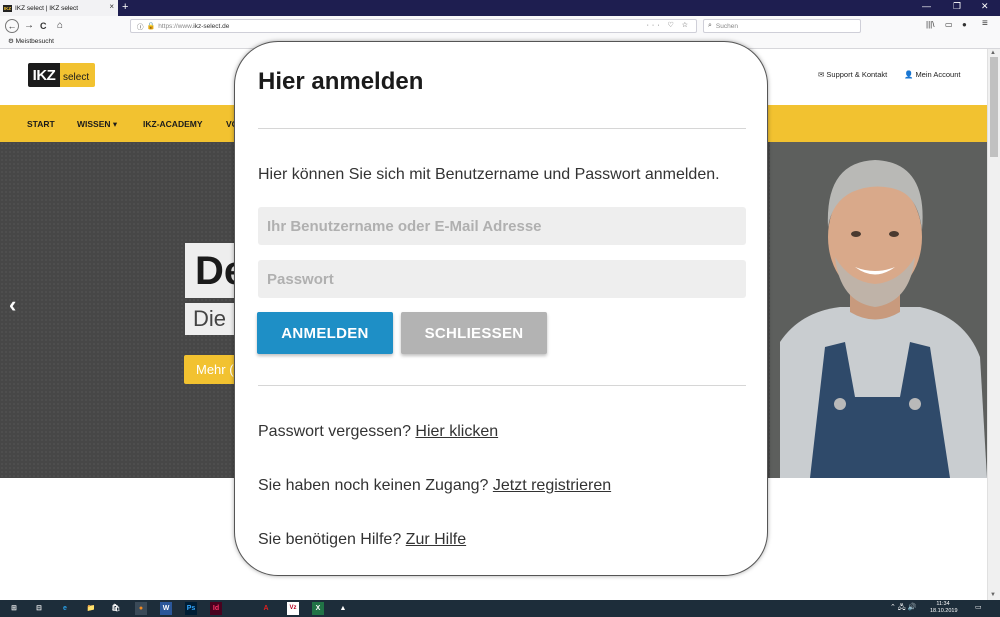  I want to click on sidebar-icon: ▭, so click(949, 24).